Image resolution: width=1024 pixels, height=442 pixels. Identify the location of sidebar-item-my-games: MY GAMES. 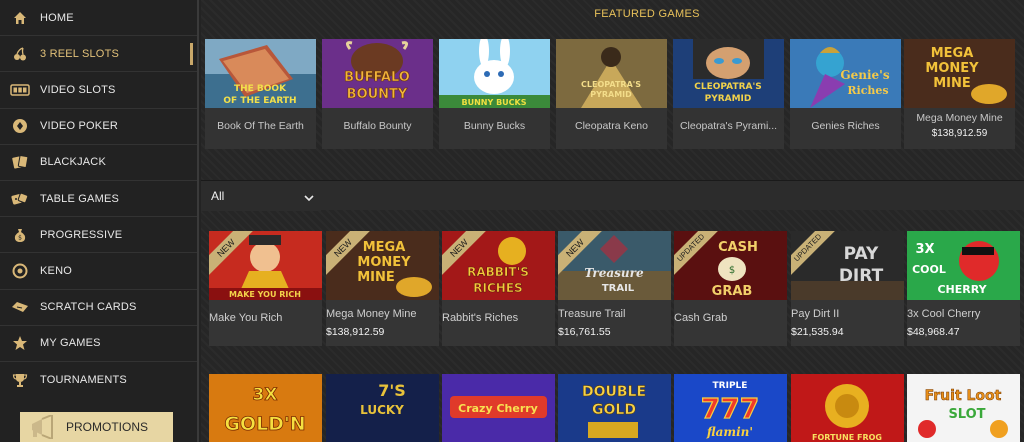
(98, 344).